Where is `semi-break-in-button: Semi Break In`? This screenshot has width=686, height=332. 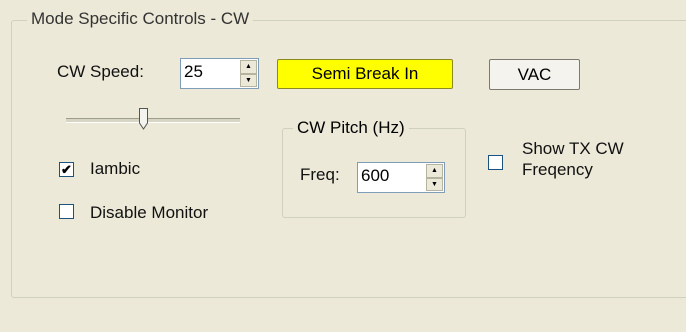
semi-break-in-button: Semi Break In is located at coordinates (365, 74).